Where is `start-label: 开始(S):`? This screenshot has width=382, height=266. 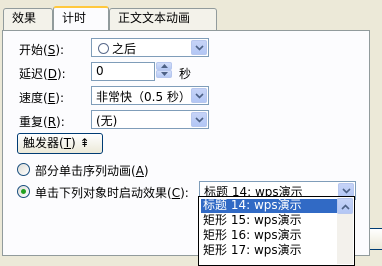 start-label: 开始(S): is located at coordinates (42, 50).